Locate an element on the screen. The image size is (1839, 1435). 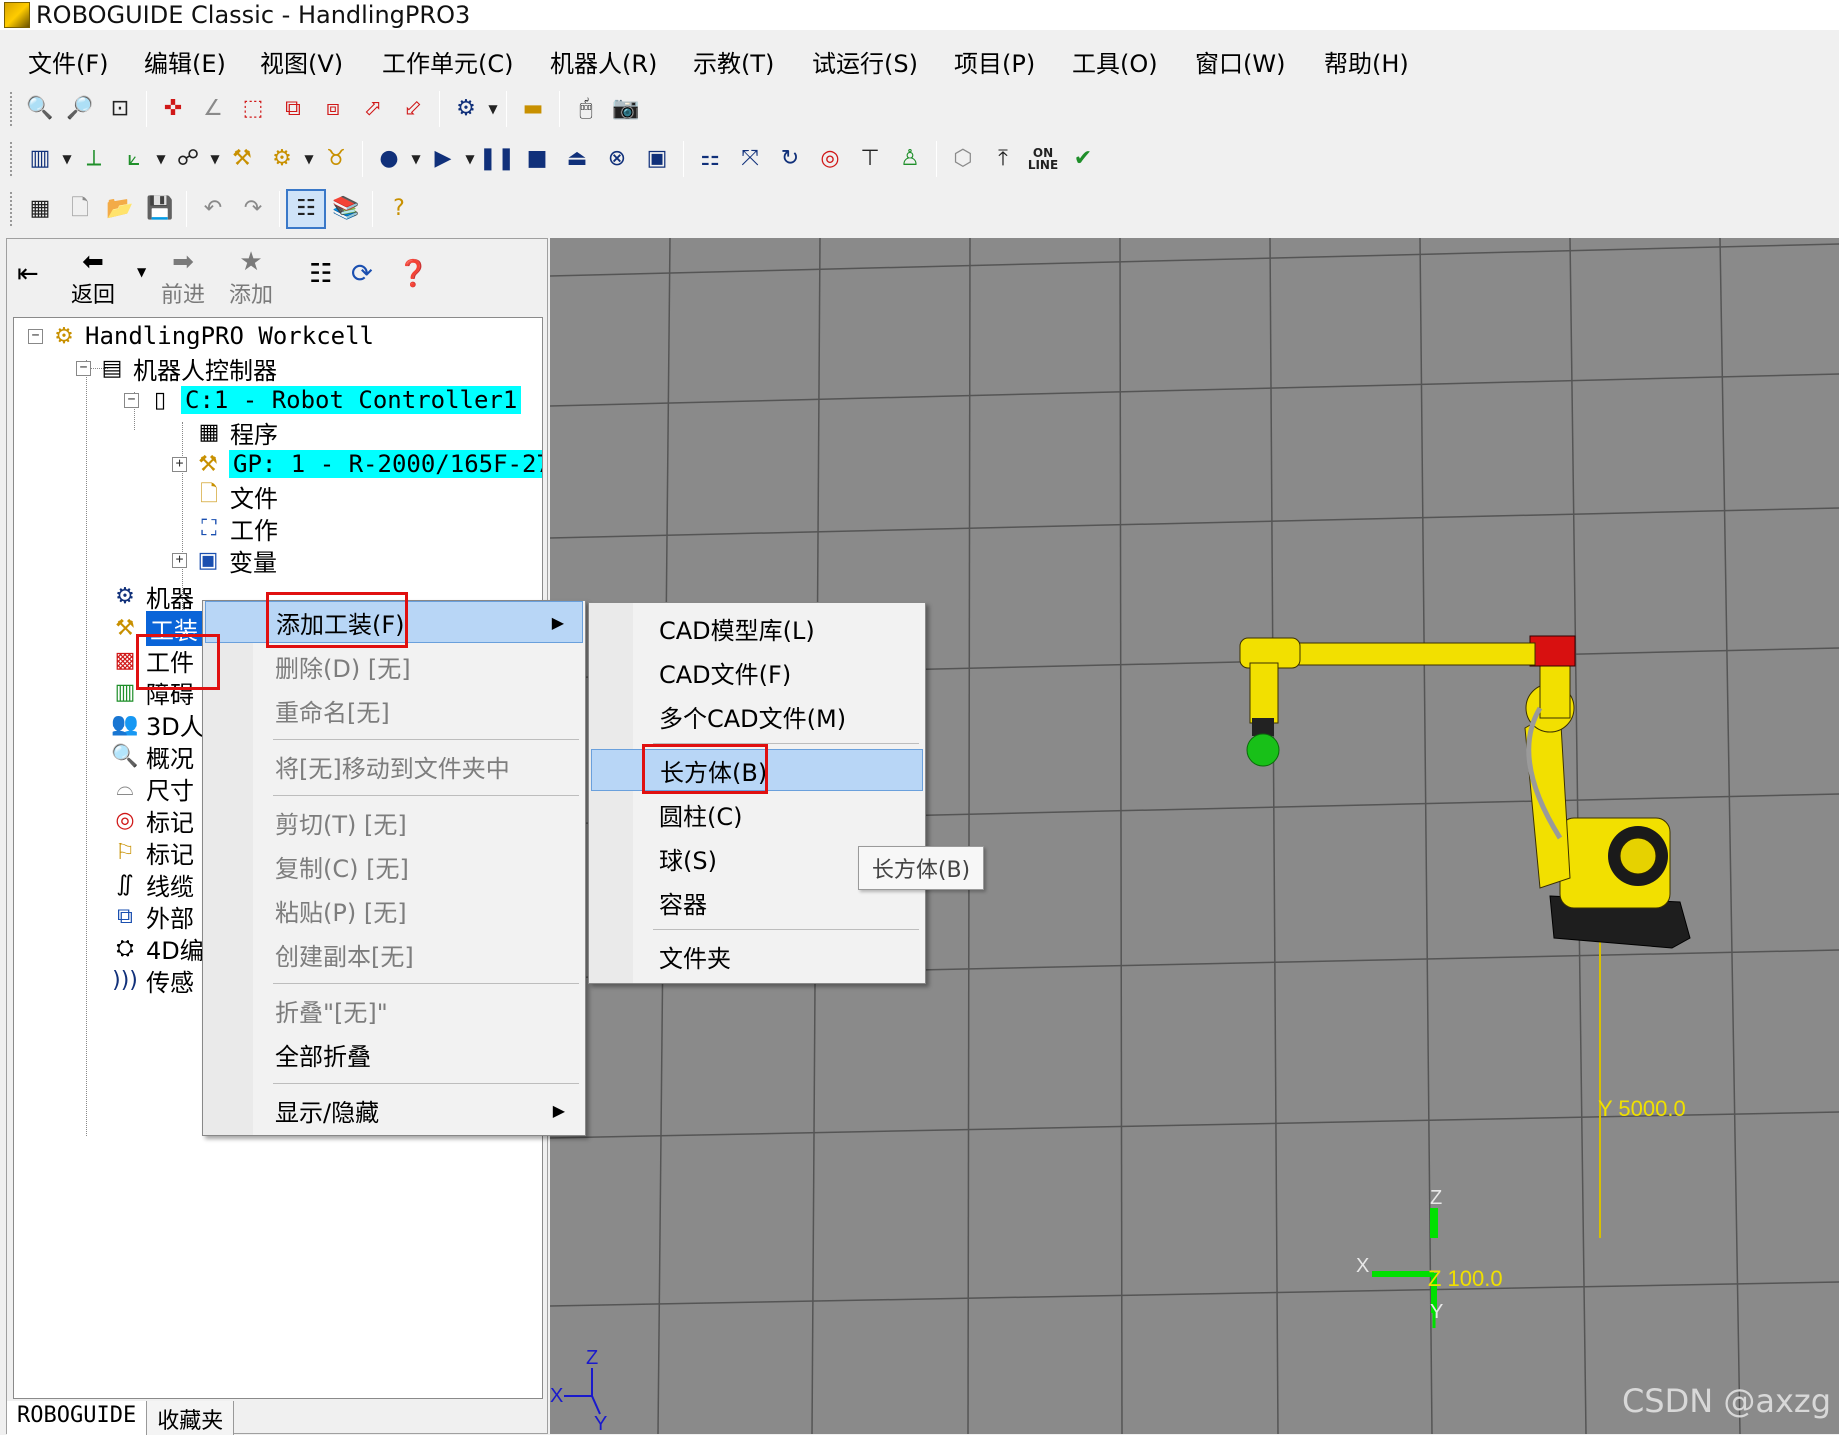
tree-node-fixtures: ⚒ 工装 is located at coordinates (156, 628).